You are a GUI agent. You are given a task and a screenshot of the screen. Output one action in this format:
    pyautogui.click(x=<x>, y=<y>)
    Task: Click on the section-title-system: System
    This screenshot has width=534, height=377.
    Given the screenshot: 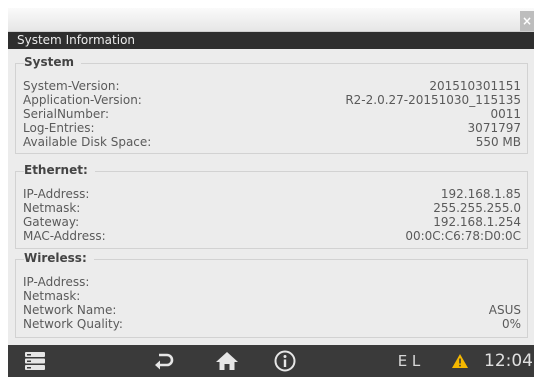 What is the action you would take?
    pyautogui.click(x=52, y=62)
    